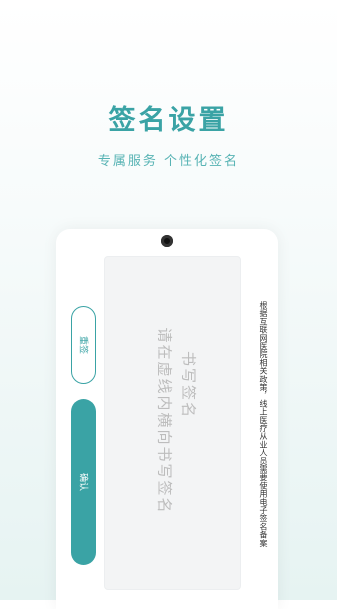  I want to click on confirm-button-label: 确认, so click(82, 482).